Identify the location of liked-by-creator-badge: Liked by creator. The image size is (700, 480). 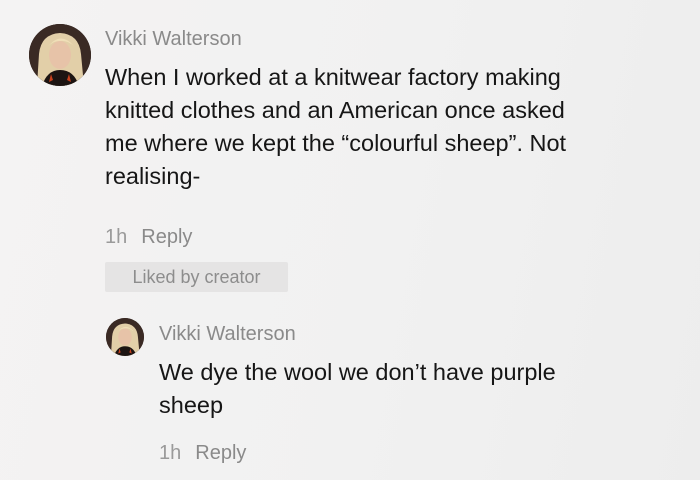
(196, 277).